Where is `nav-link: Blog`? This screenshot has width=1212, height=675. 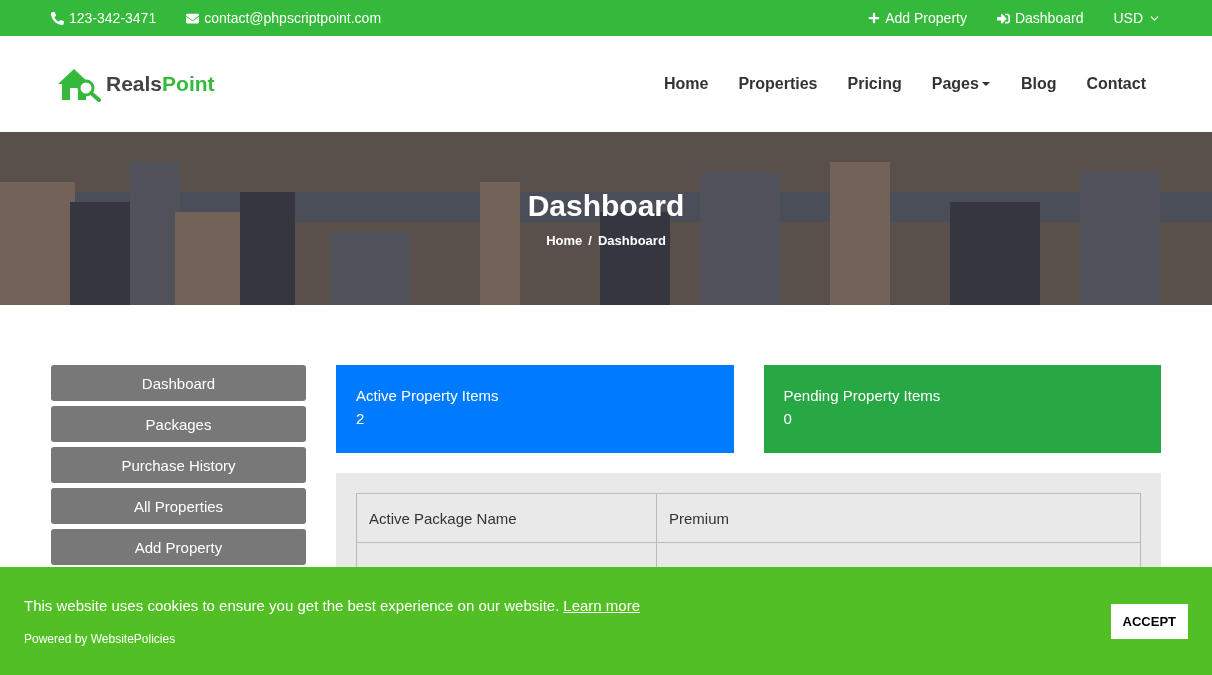 nav-link: Blog is located at coordinates (1038, 84).